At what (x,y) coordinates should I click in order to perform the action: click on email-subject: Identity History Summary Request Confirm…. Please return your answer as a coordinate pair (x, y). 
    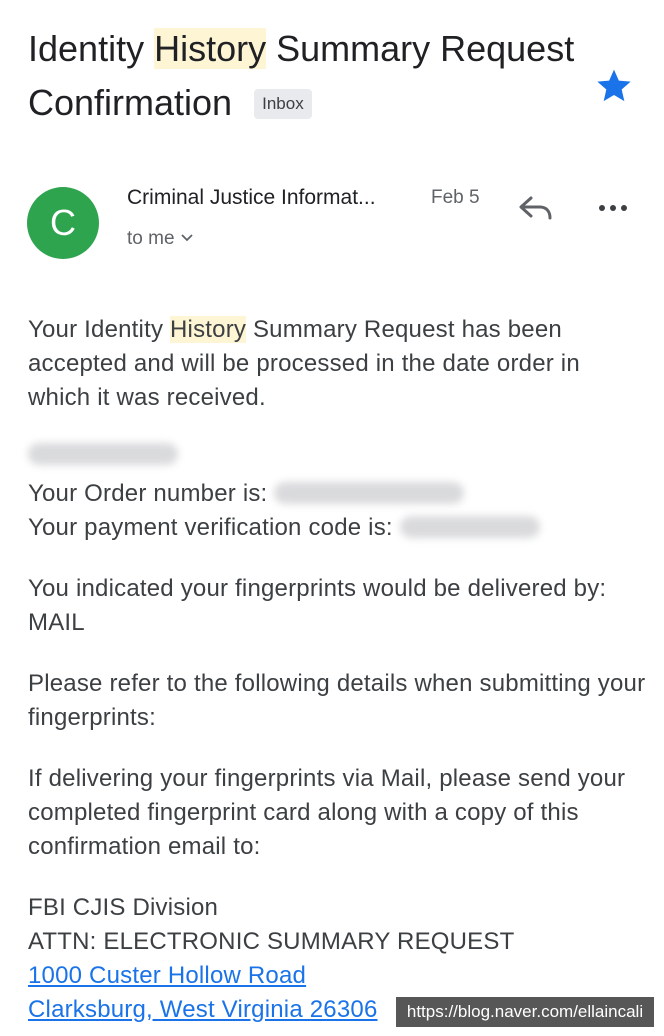
    Looking at the image, I should click on (313, 76).